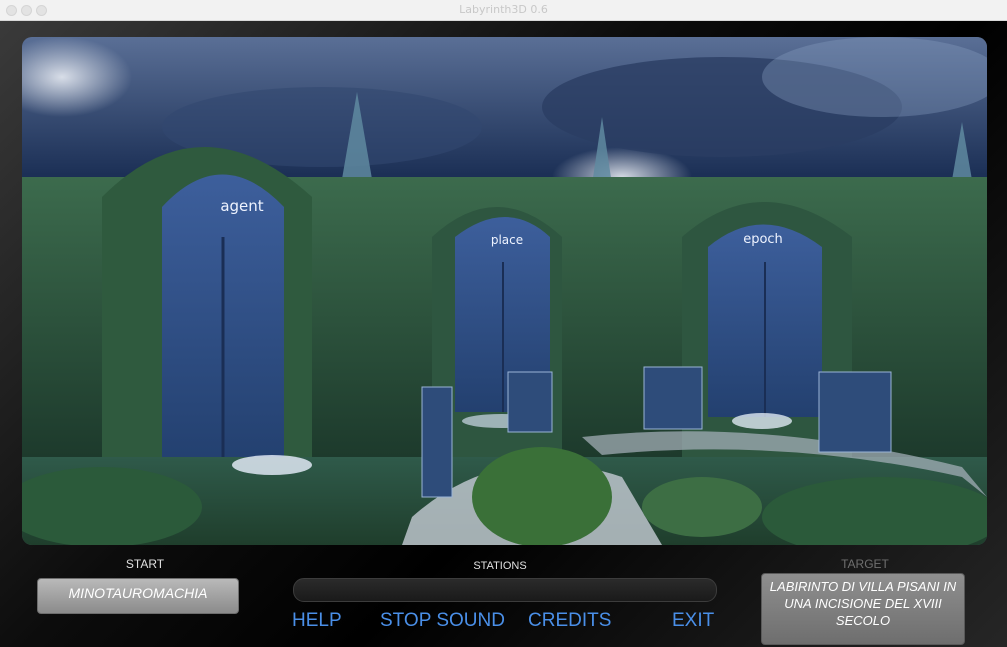 The height and width of the screenshot is (647, 1007). What do you see at coordinates (763, 239) in the screenshot?
I see `epoch-door-label: epoch` at bounding box center [763, 239].